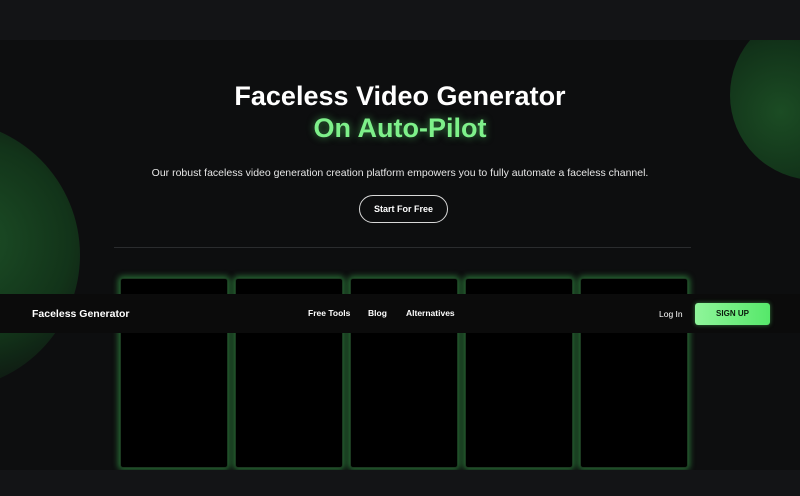  Describe the element at coordinates (430, 313) in the screenshot. I see `nav-link-alternatives: Alternatives` at that location.